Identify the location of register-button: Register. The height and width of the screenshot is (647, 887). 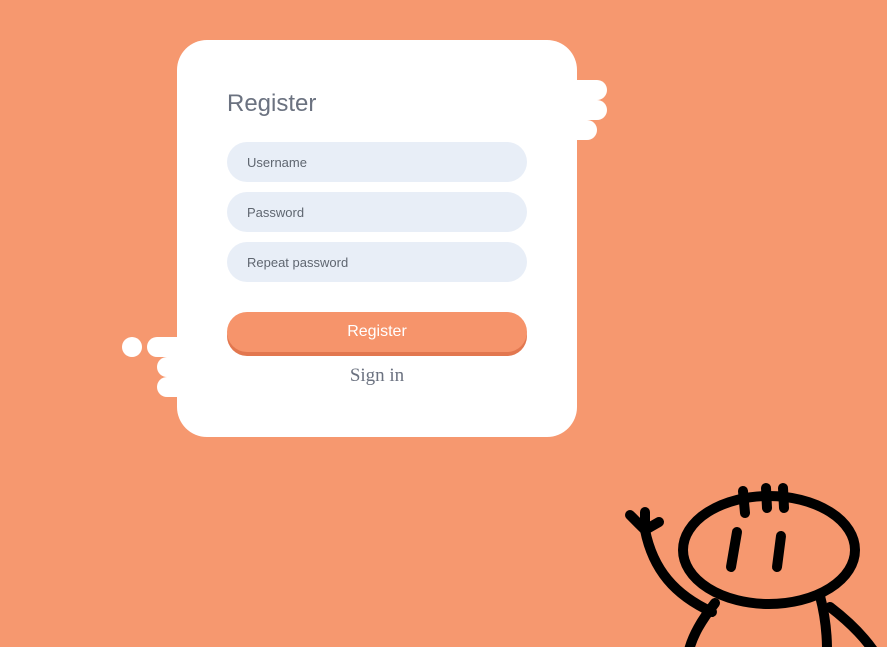
(377, 332).